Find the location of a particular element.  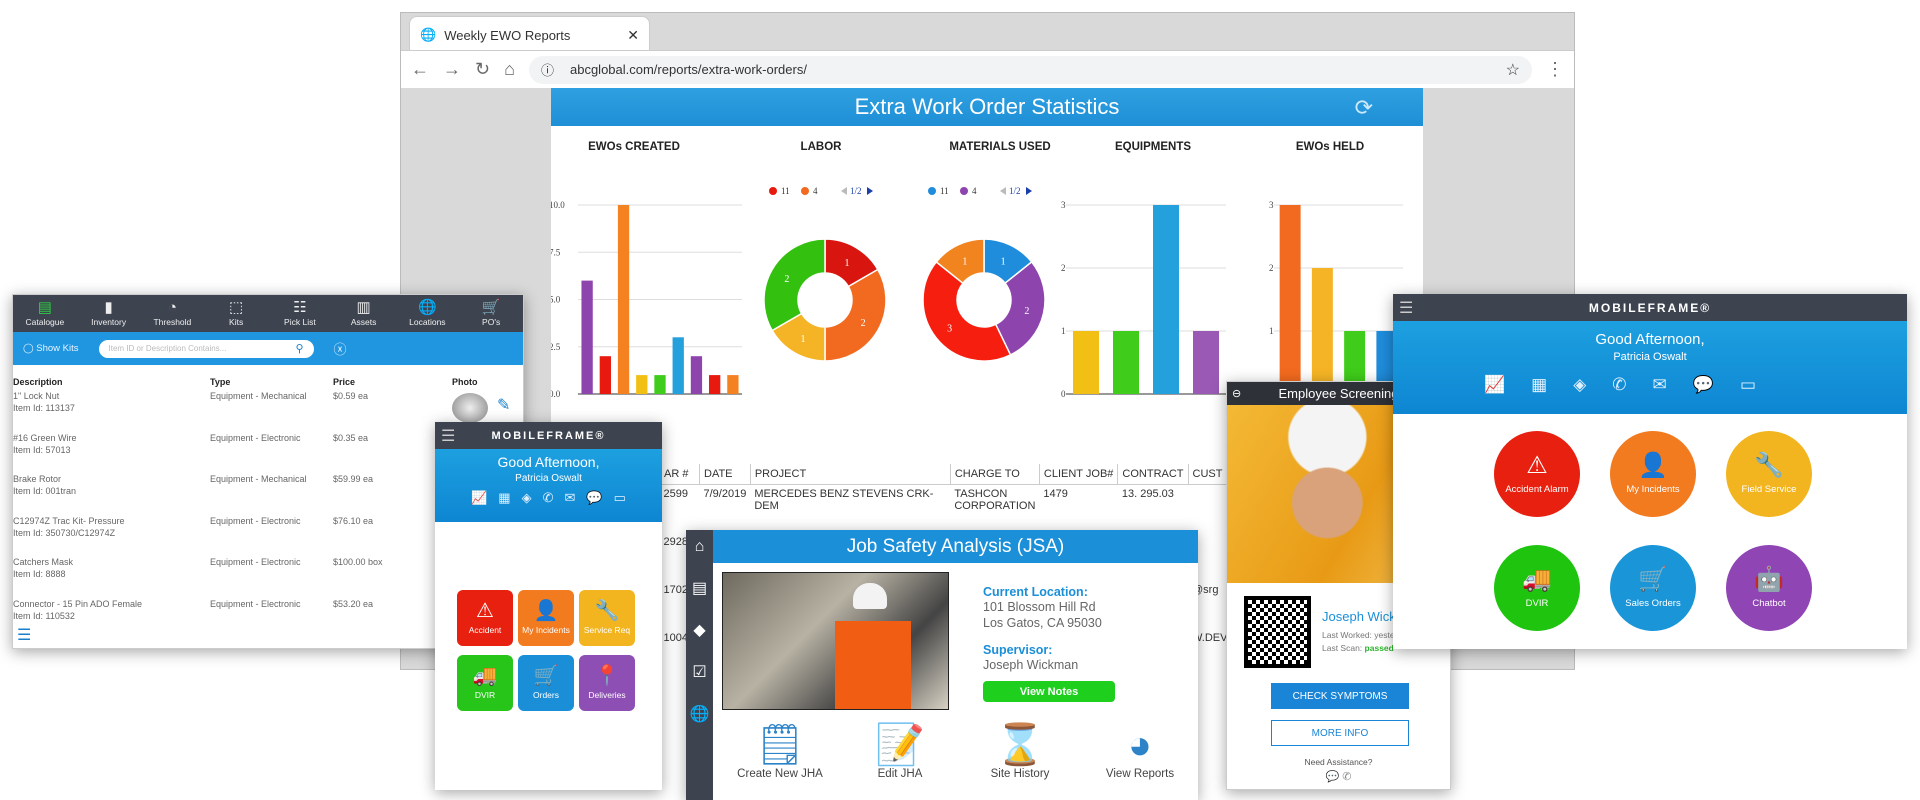

chart-title: EWOs CREATED is located at coordinates (634, 147).